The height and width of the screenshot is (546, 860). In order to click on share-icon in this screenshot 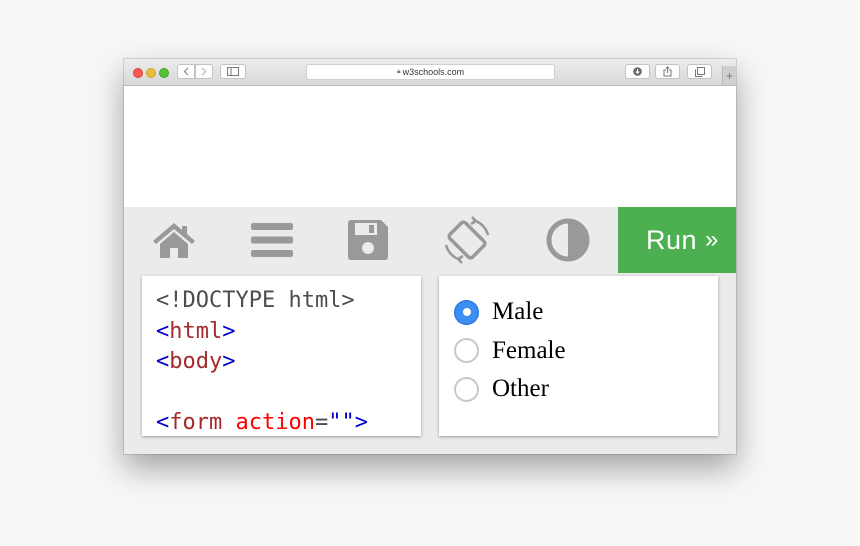, I will do `click(667, 71)`.